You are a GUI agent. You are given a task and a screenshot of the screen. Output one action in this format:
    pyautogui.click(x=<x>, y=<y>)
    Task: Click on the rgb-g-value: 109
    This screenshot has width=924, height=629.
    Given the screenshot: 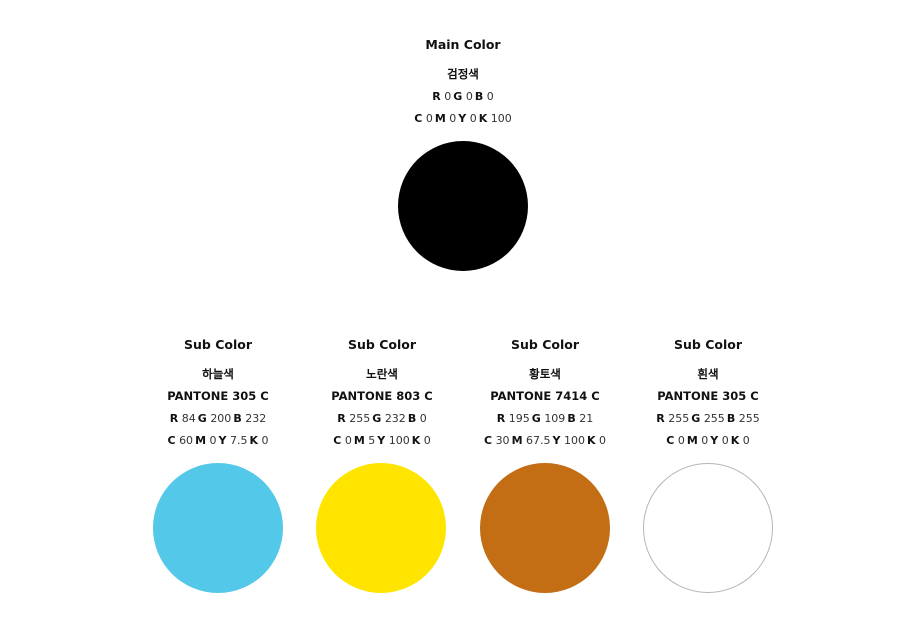 What is the action you would take?
    pyautogui.click(x=555, y=418)
    